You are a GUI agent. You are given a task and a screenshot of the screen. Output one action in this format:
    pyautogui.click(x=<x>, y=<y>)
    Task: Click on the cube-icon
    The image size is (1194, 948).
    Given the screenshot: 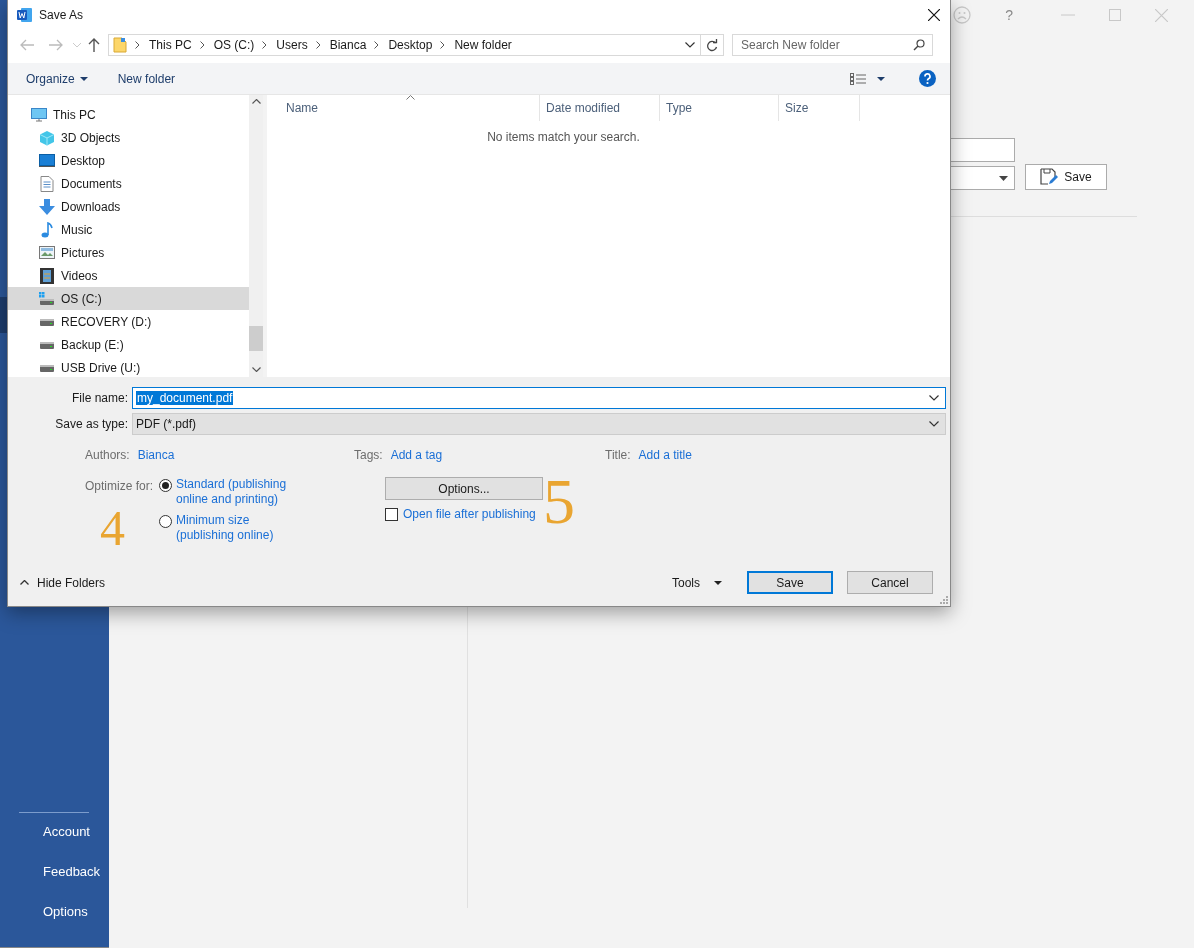 What is the action you would take?
    pyautogui.click(x=47, y=137)
    